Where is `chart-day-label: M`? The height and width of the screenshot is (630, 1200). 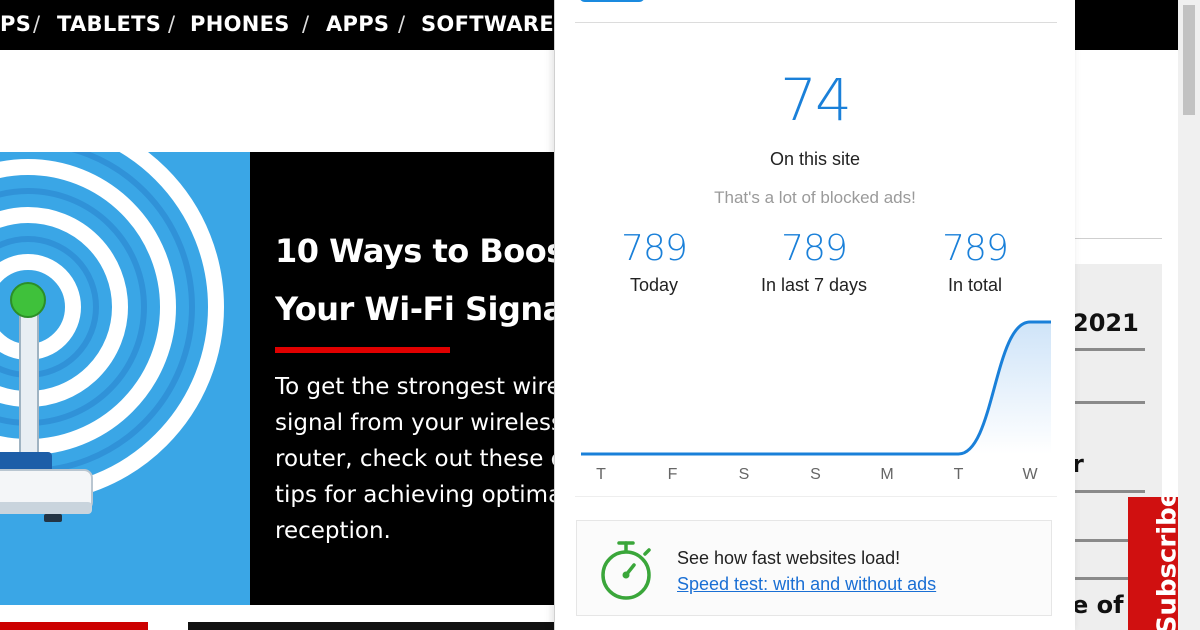
chart-day-label: M is located at coordinates (887, 474).